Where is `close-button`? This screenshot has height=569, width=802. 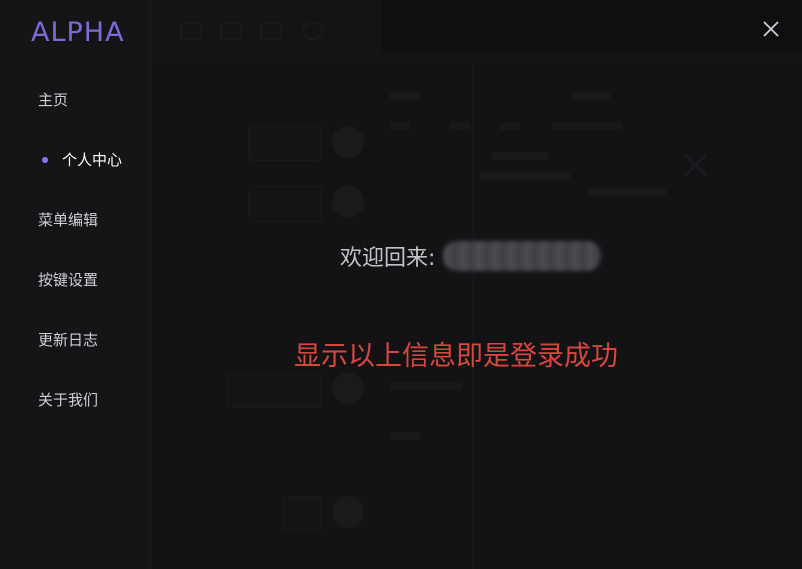
close-button is located at coordinates (771, 29).